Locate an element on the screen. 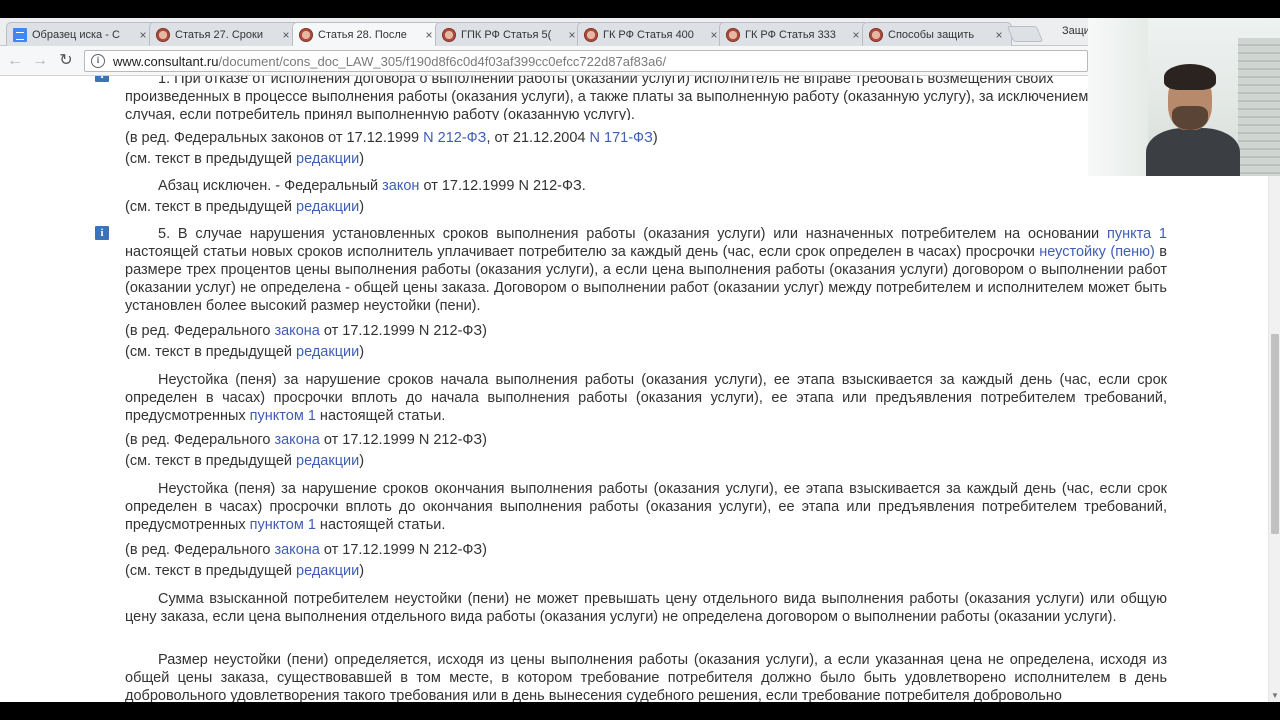 This screenshot has width=1280, height=720. law-link: закон is located at coordinates (400, 186).